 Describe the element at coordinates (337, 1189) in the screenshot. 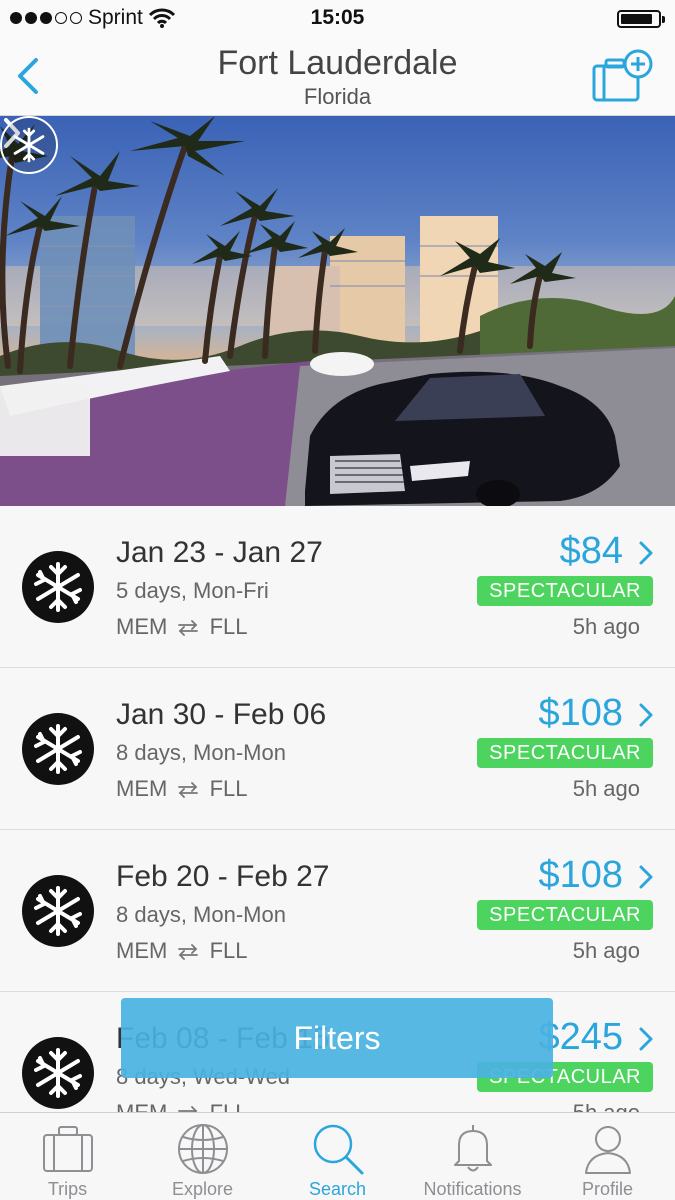

I see `tab-label: Search` at that location.